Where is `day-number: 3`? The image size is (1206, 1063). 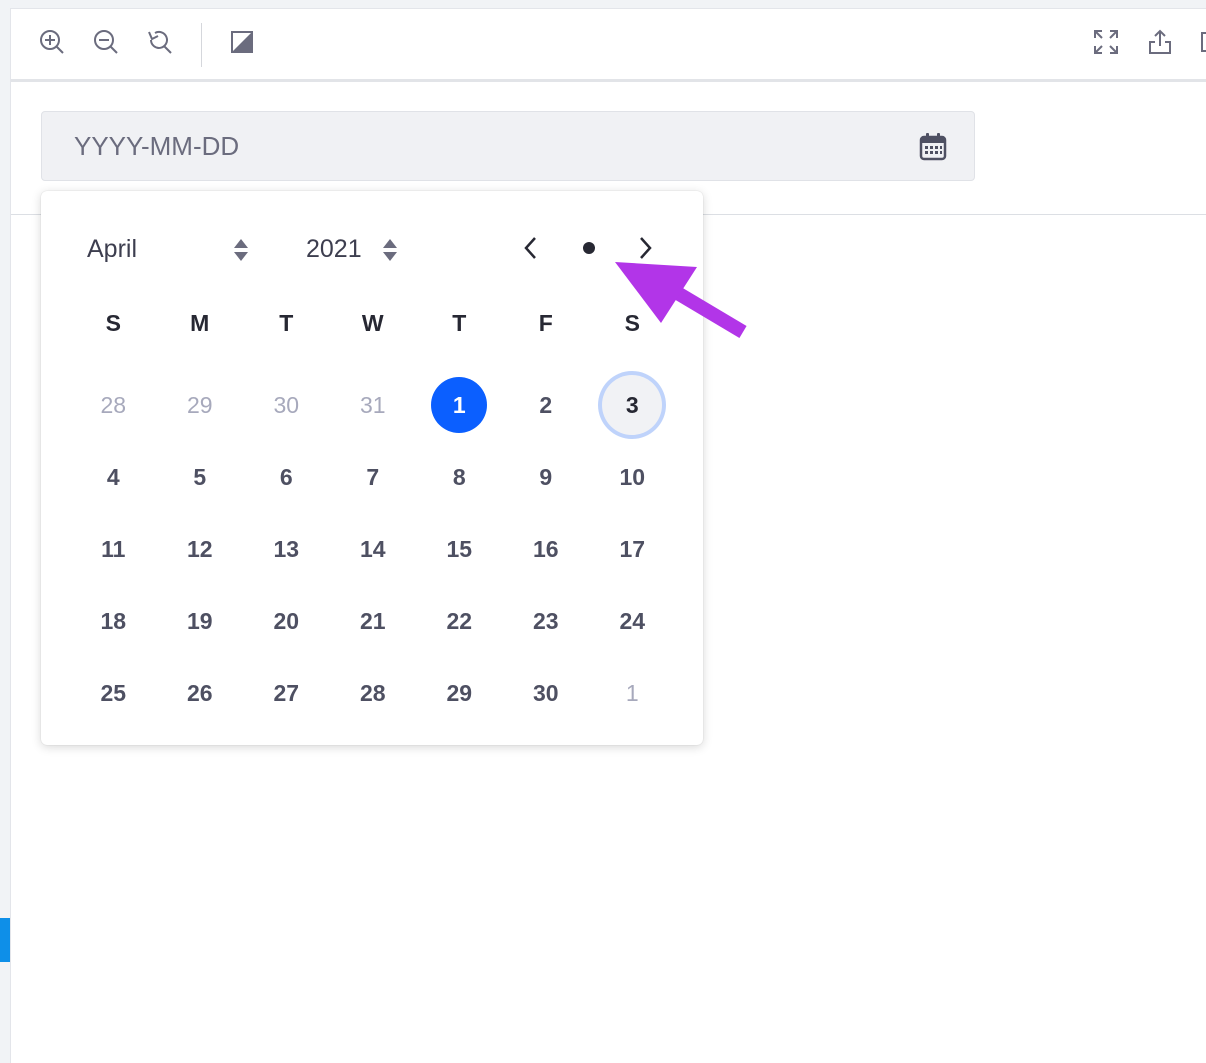 day-number: 3 is located at coordinates (632, 405).